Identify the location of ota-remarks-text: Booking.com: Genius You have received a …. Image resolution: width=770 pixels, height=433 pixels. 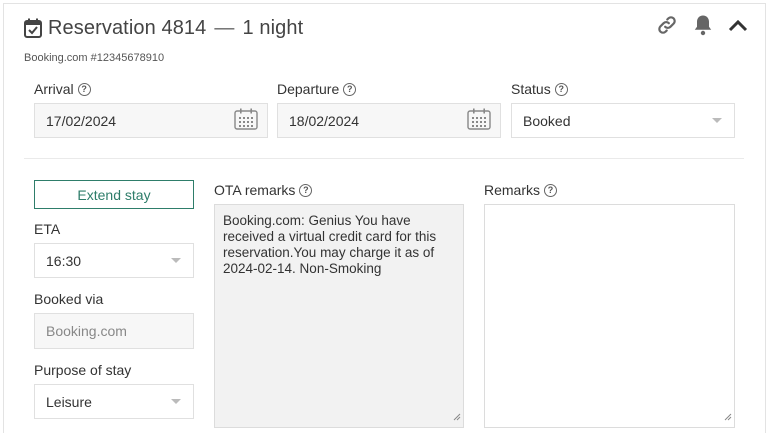
(330, 244).